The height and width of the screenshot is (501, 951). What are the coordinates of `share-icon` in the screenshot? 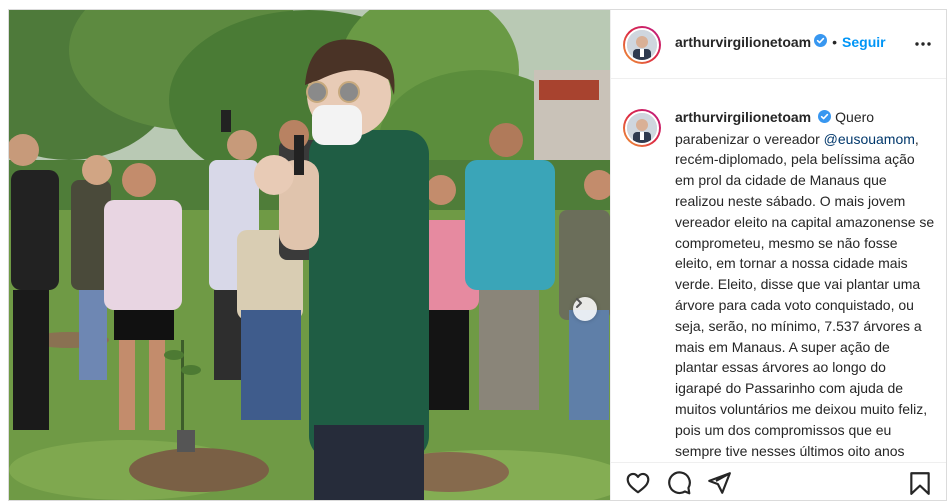 It's located at (719, 483).